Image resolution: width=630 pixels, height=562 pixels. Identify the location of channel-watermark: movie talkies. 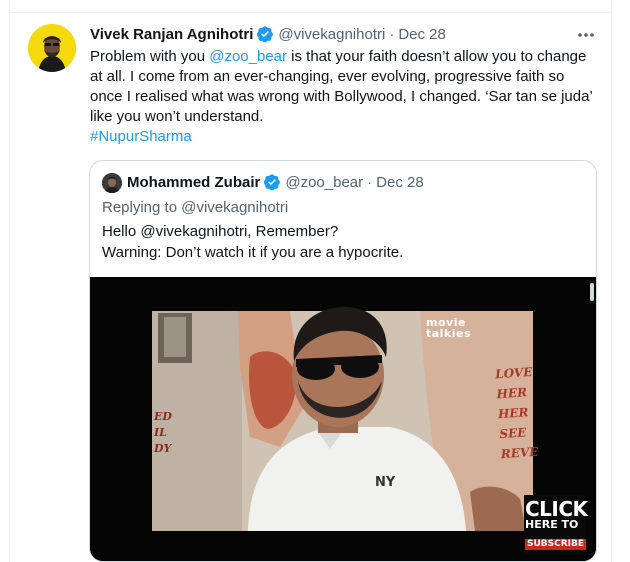
(448, 328).